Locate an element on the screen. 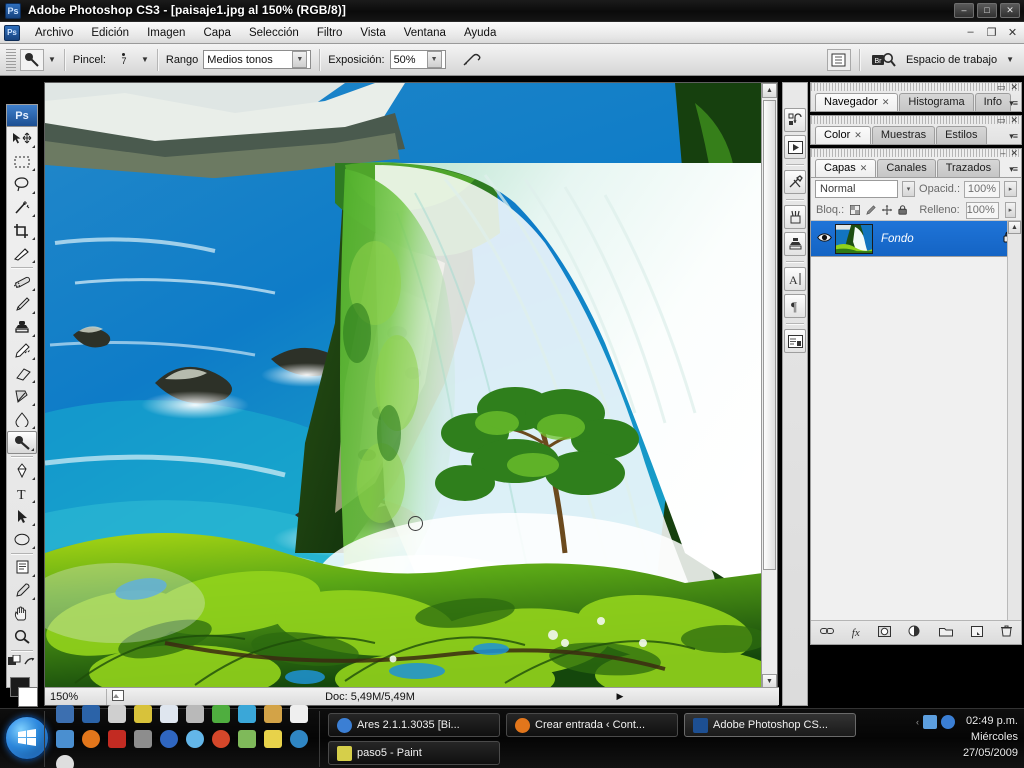 The width and height of the screenshot is (1024, 768). tab-navegador: Navegador ✕ is located at coordinates (857, 102).